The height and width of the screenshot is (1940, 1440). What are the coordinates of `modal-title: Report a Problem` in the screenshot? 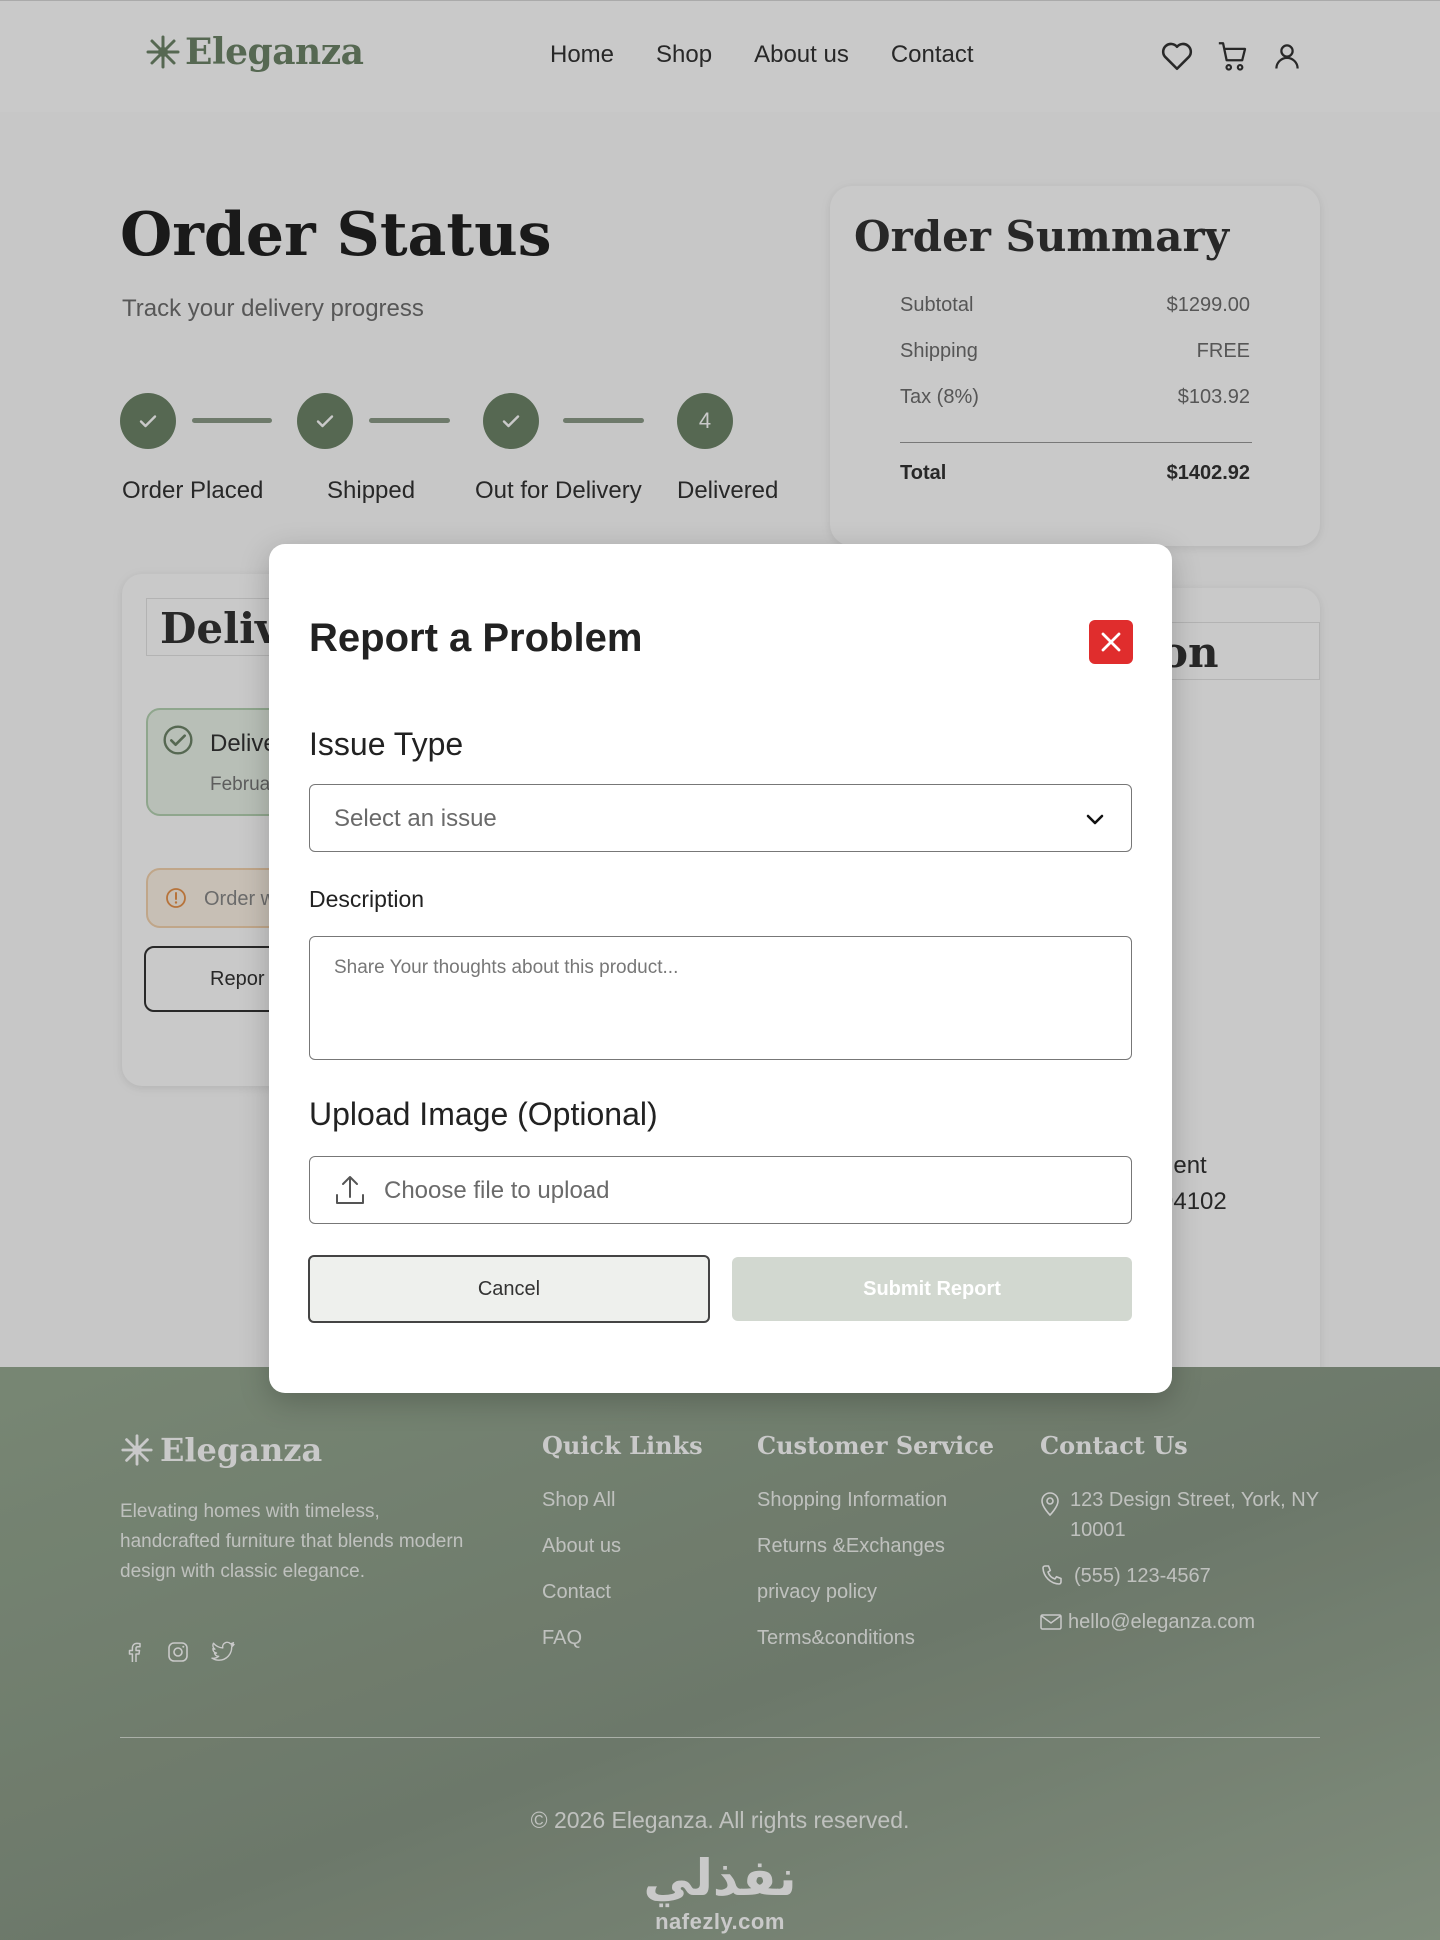 It's located at (476, 638).